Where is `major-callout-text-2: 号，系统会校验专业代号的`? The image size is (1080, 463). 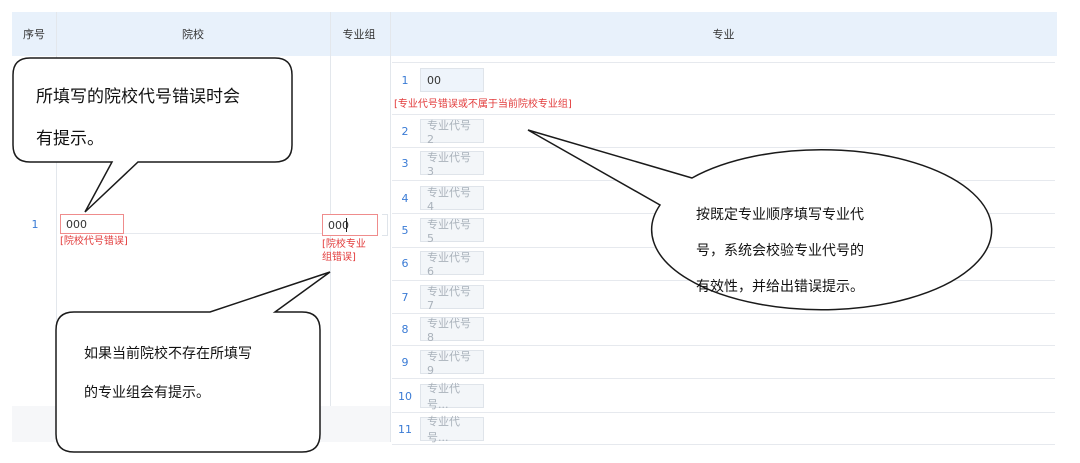 major-callout-text-2: 号，系统会校验专业代号的 is located at coordinates (780, 251).